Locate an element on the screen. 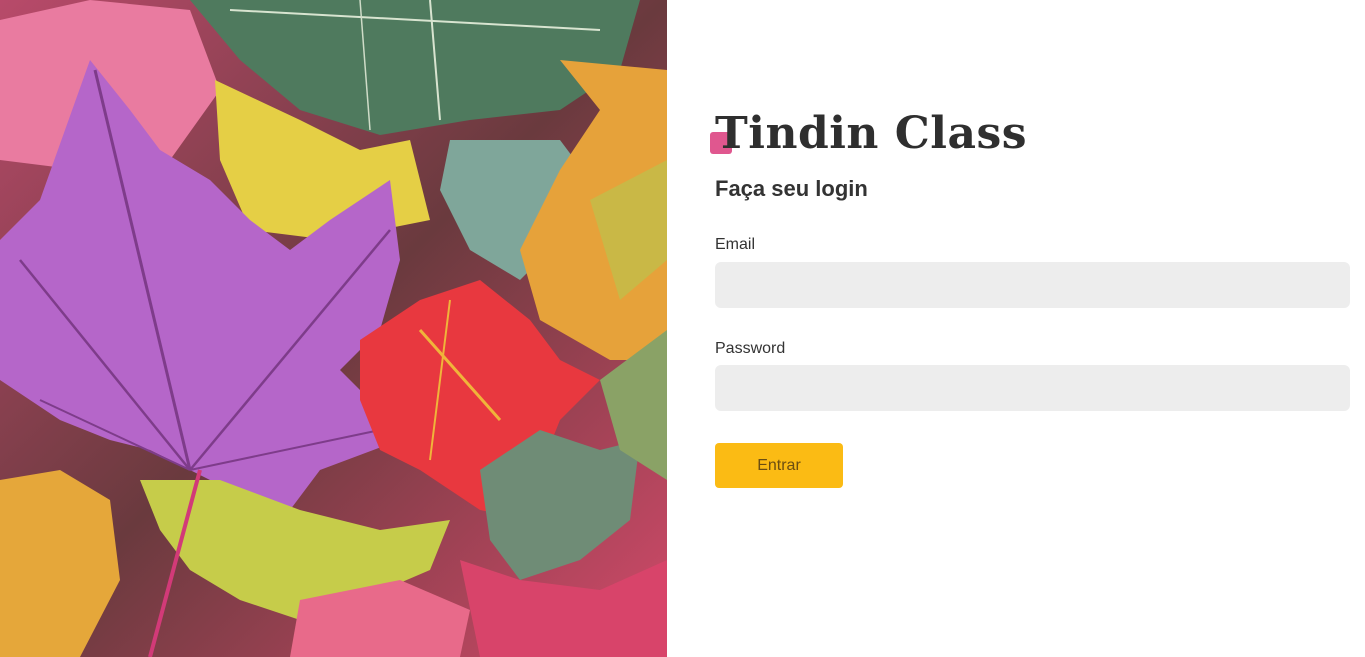  password-field is located at coordinates (1032, 388).